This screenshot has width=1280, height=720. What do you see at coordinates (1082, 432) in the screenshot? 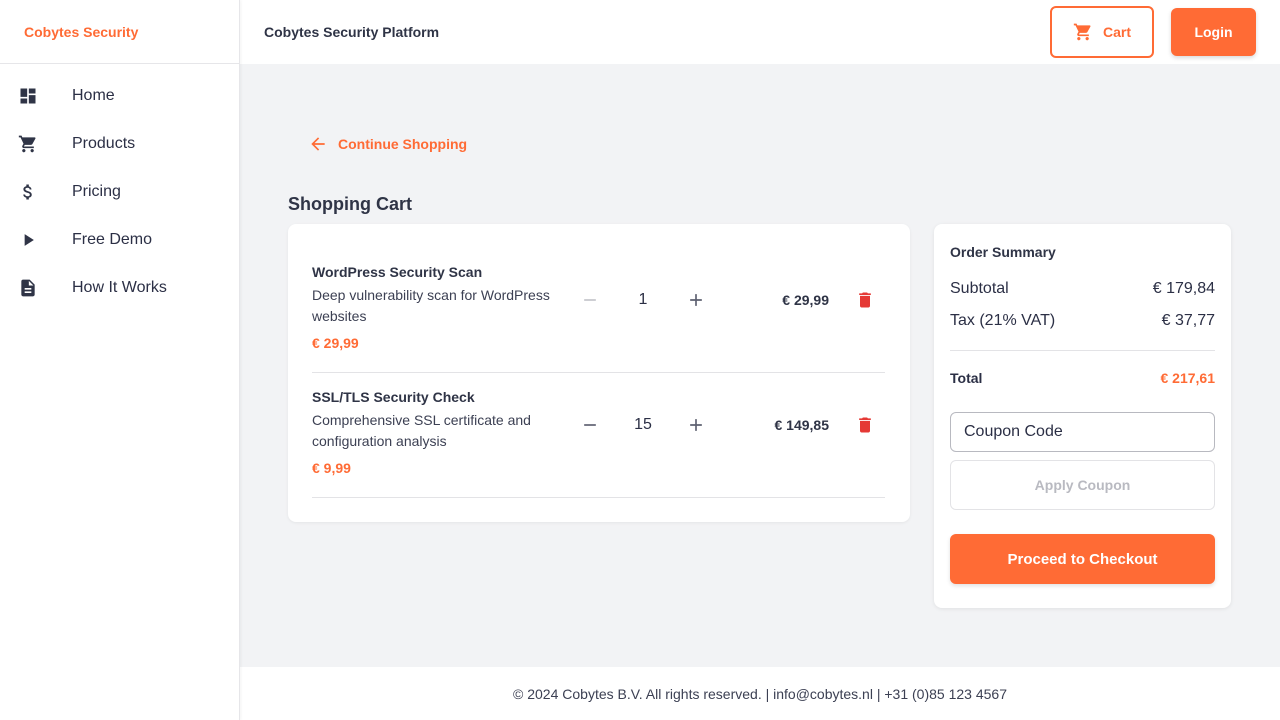
I see `coupon-code-input` at bounding box center [1082, 432].